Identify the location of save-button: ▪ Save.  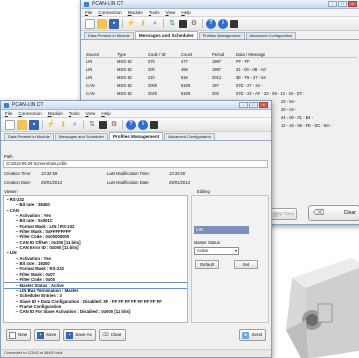
(47, 335).